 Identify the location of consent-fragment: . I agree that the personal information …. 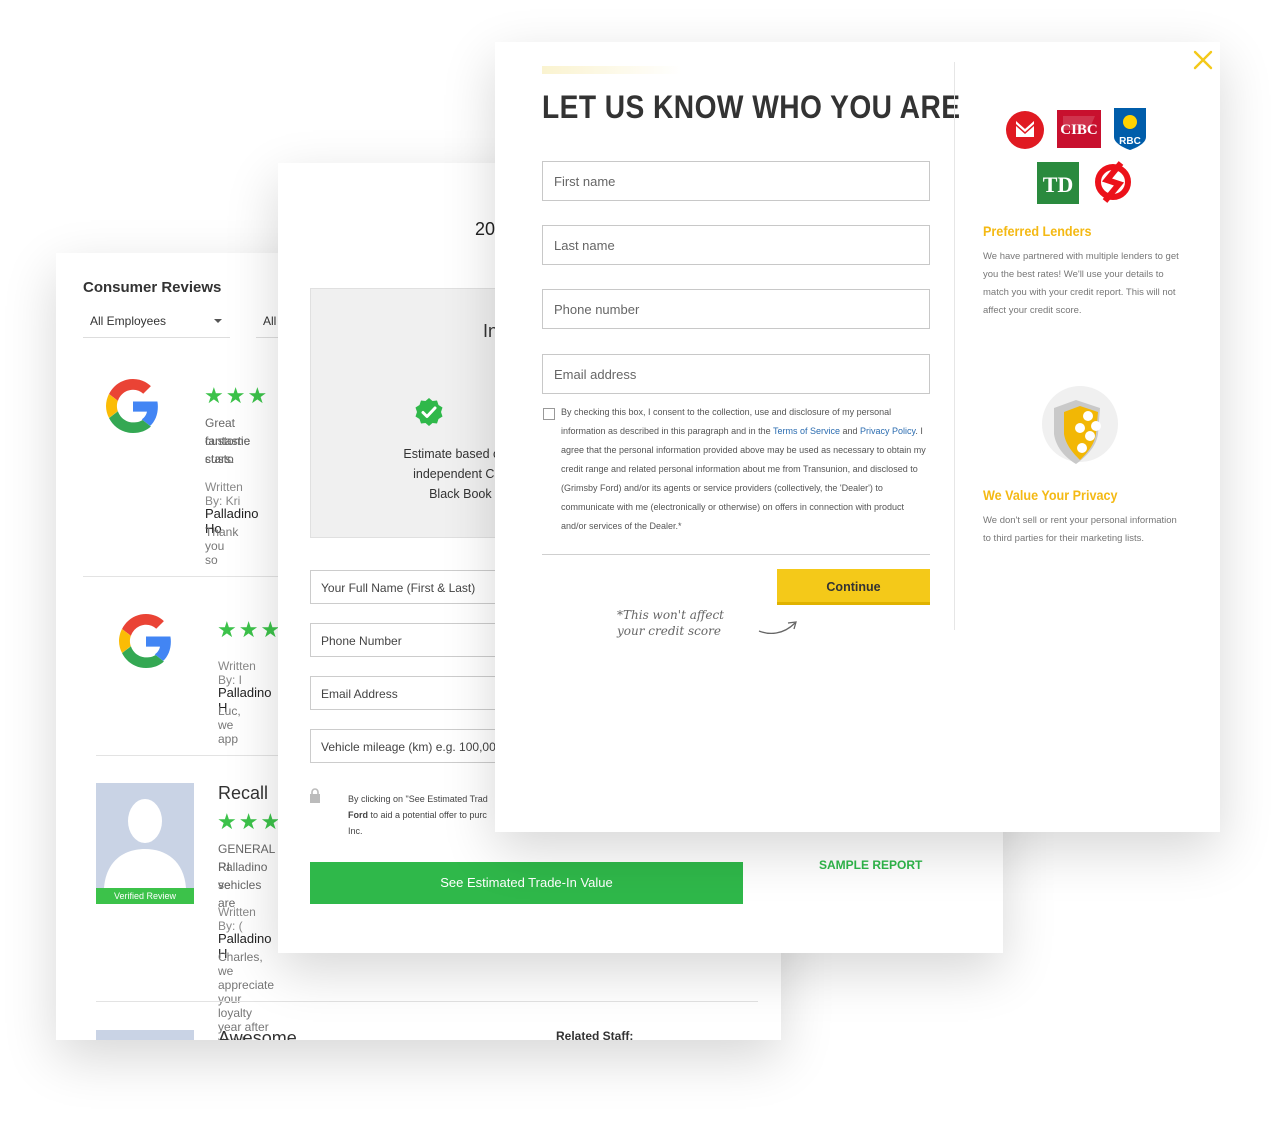
(743, 478).